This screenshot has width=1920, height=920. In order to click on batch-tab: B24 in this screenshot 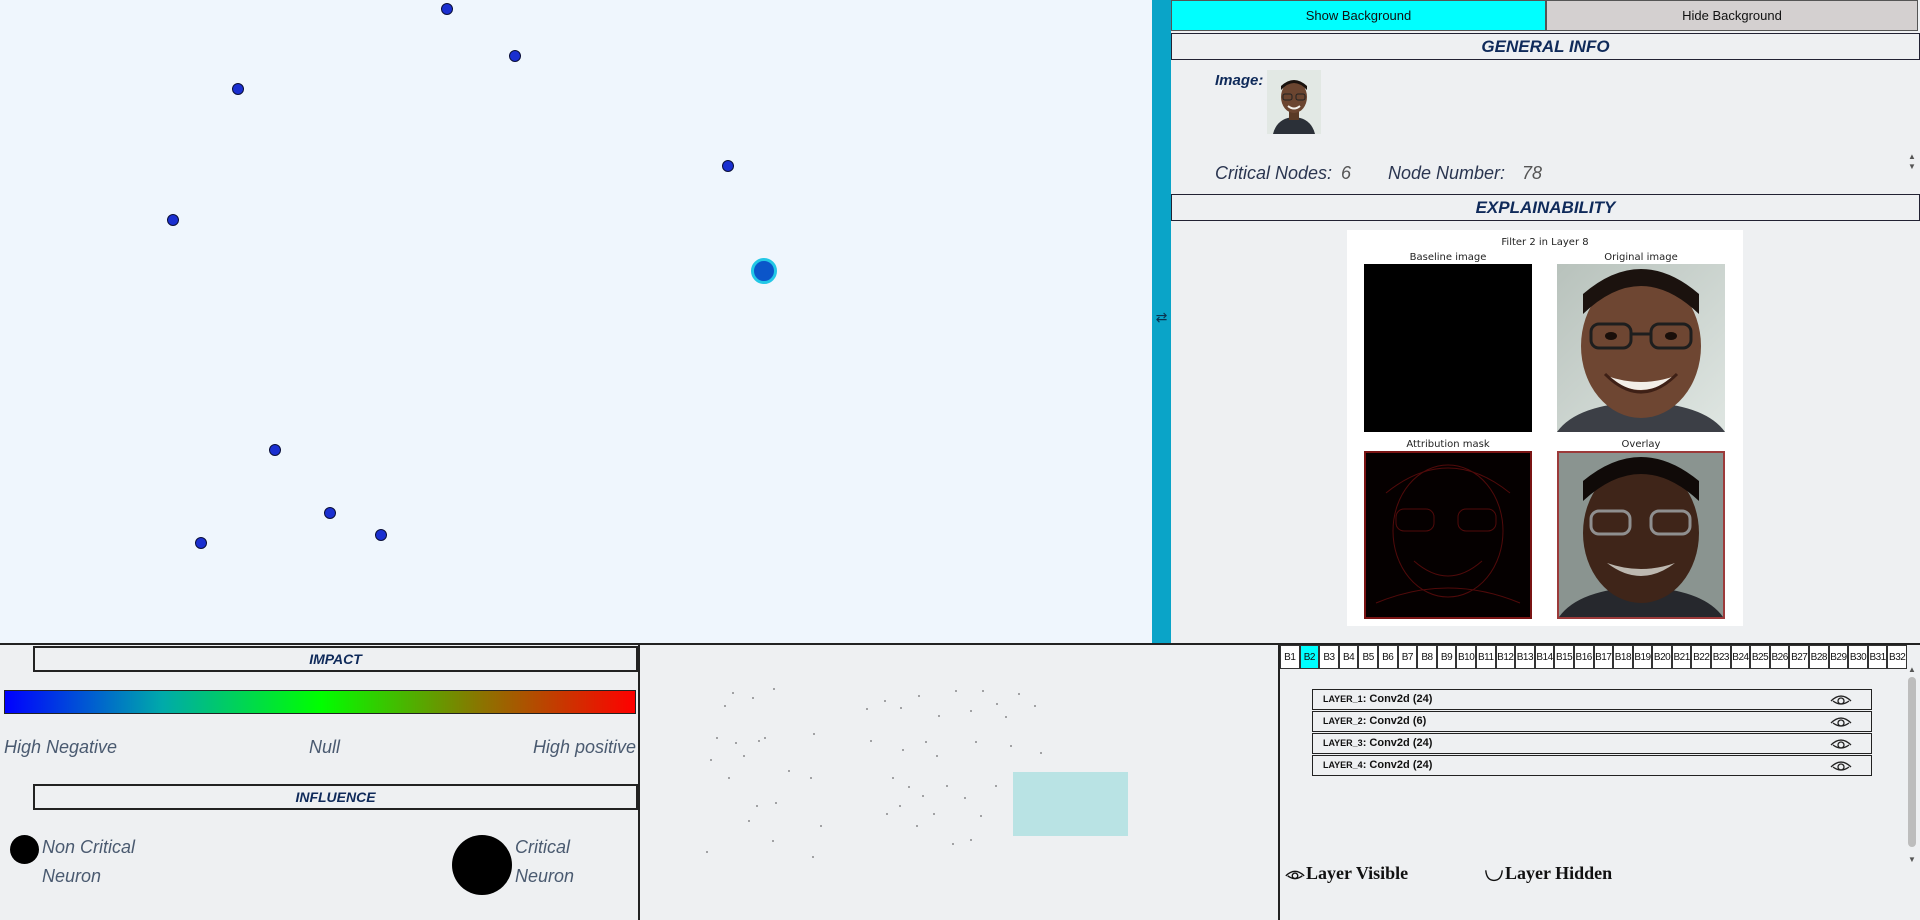, I will do `click(1740, 657)`.